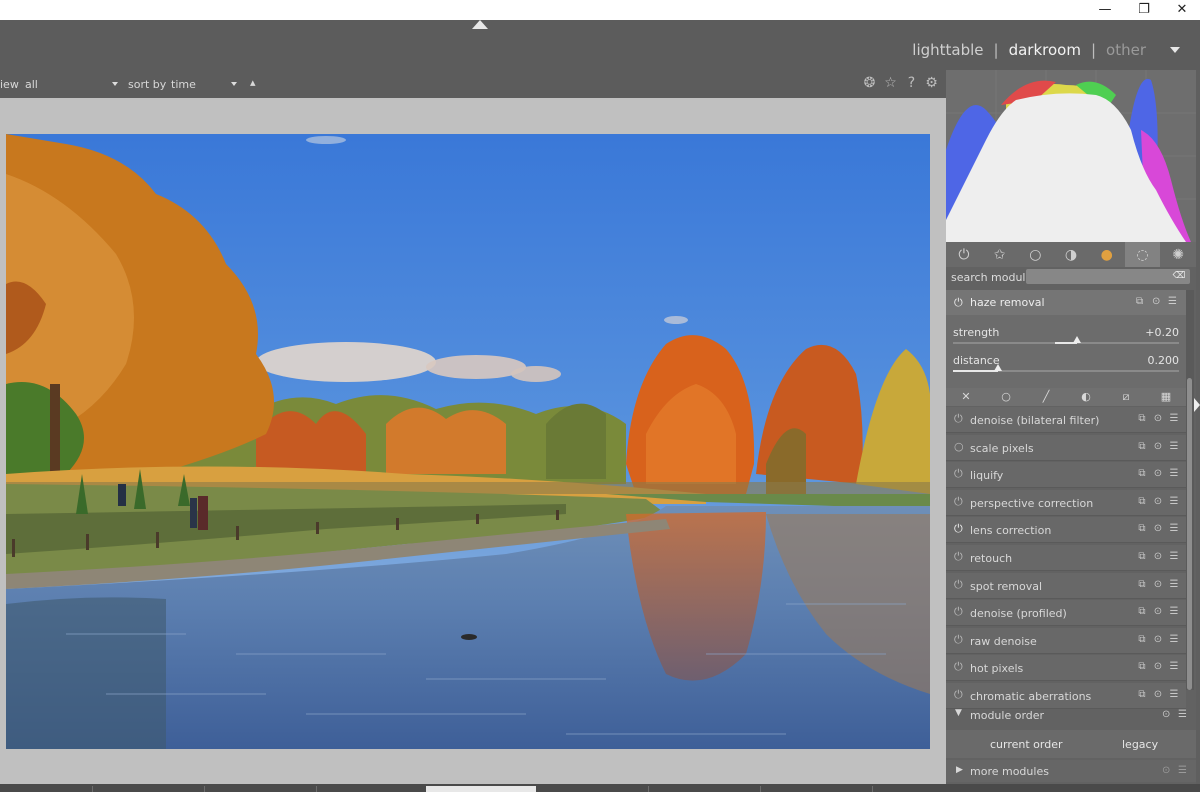  Describe the element at coordinates (869, 83) in the screenshot. I see `grouping-icon: ❂` at that location.